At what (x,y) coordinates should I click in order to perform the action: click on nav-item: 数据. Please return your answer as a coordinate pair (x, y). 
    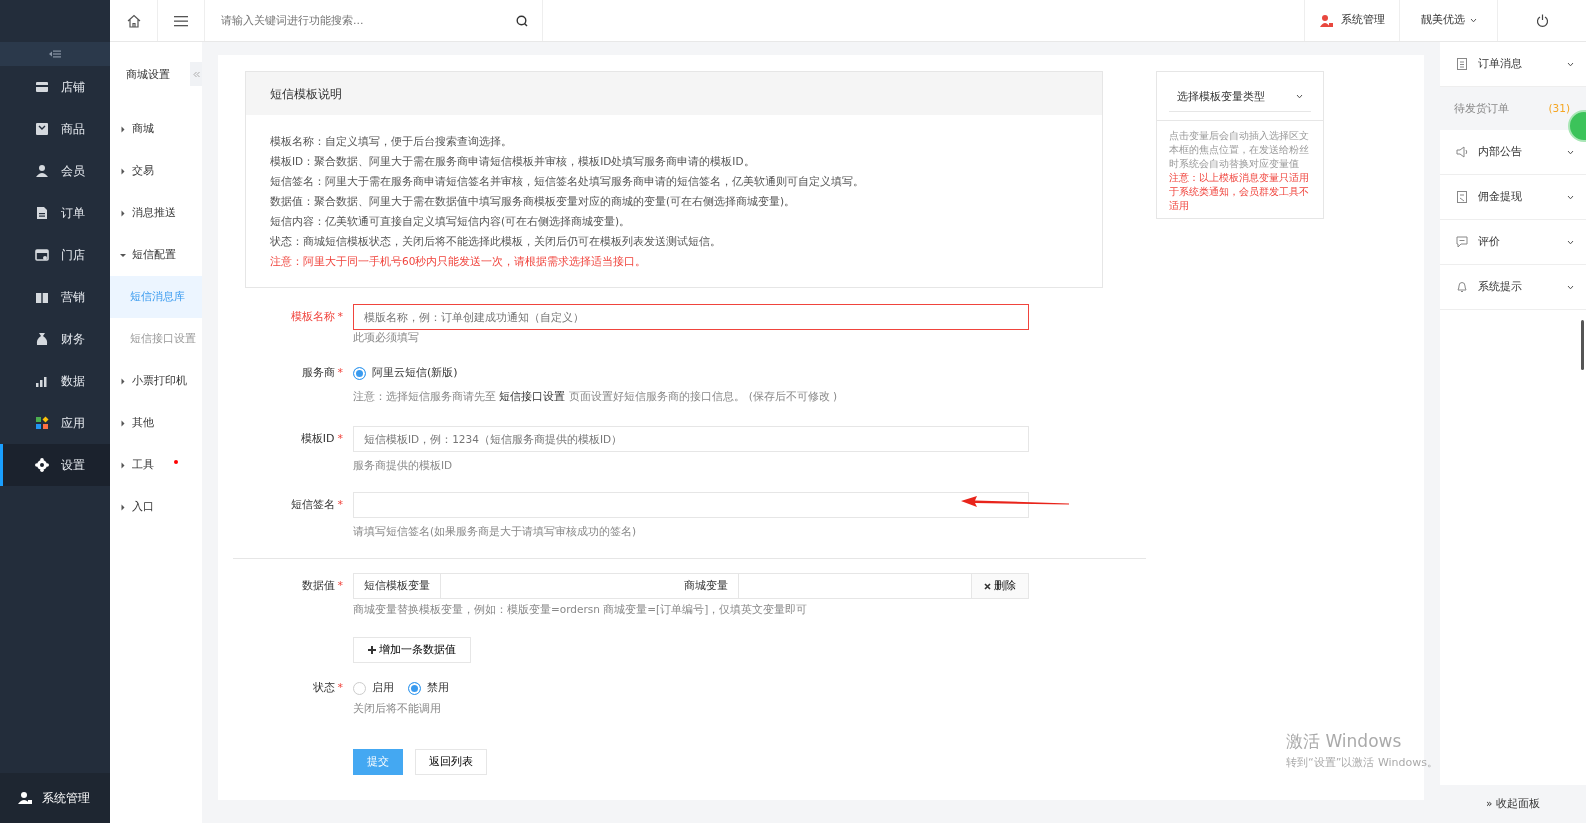
    Looking at the image, I should click on (55, 381).